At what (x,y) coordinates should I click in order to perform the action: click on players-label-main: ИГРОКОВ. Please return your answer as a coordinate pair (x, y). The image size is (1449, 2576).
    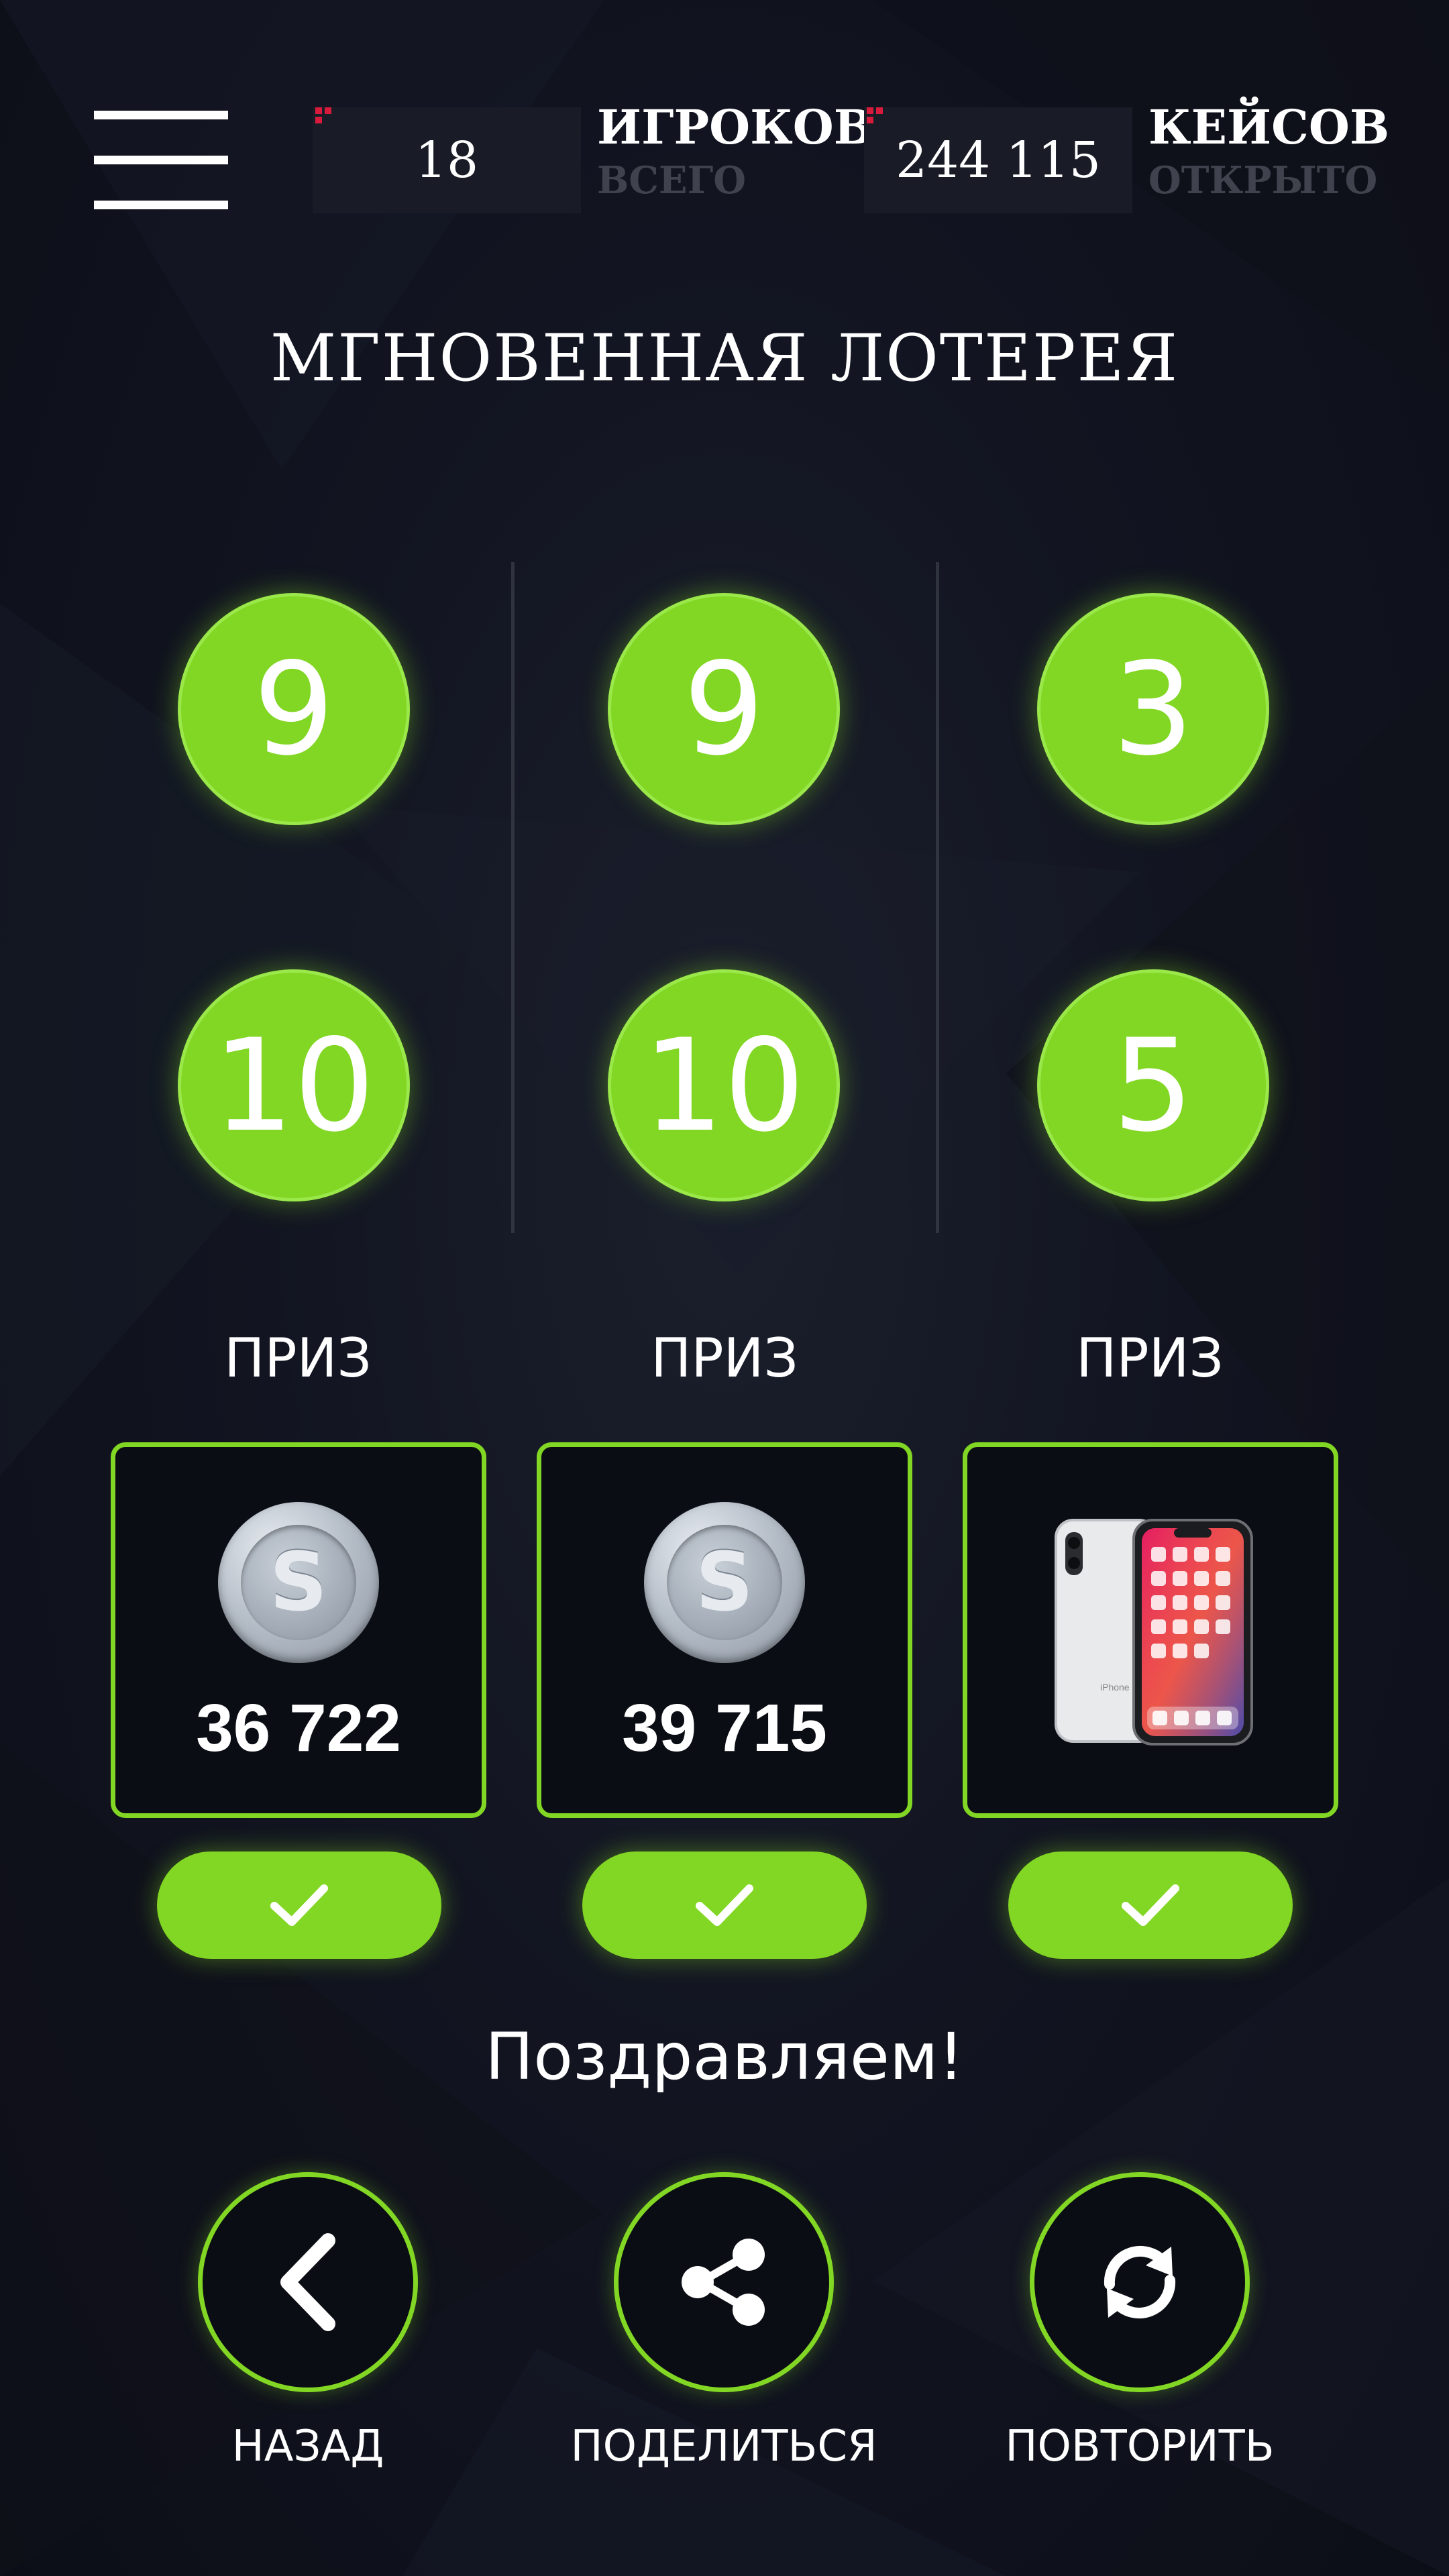
    Looking at the image, I should click on (735, 127).